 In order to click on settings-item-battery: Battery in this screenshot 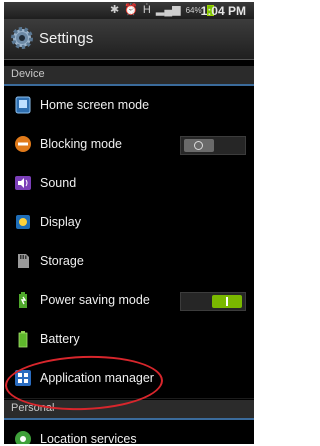, I will do `click(129, 340)`.